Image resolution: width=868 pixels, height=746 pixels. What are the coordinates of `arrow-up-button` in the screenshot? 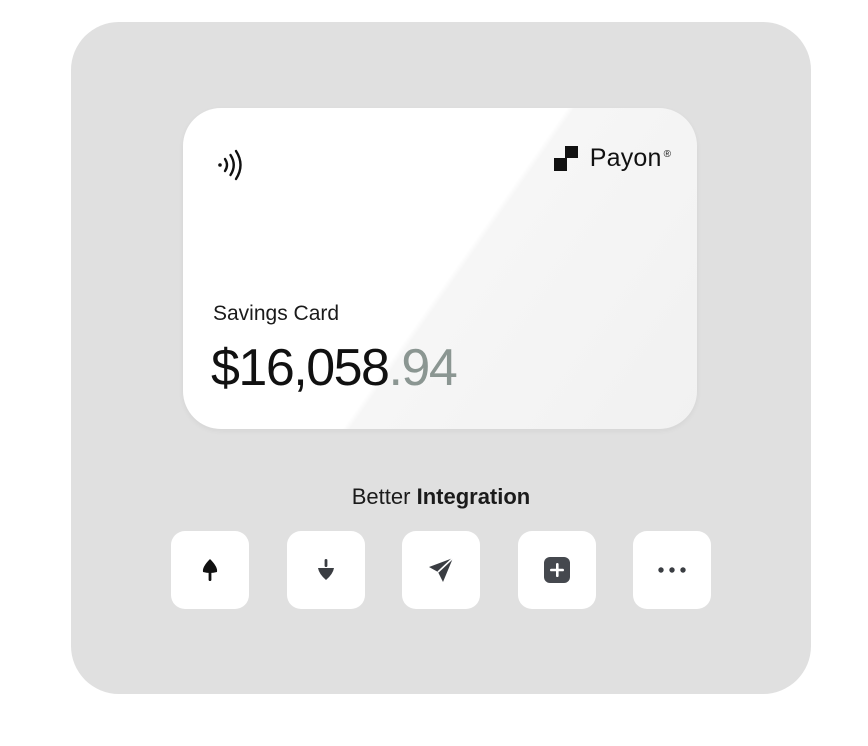 It's located at (210, 570).